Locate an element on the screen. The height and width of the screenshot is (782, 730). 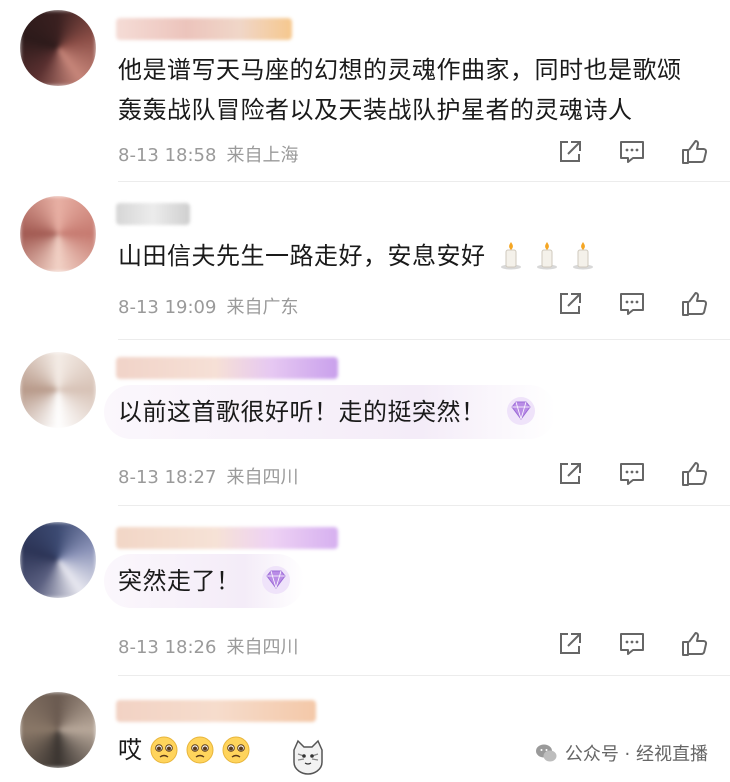
comment-location: 来自上海 is located at coordinates (262, 155).